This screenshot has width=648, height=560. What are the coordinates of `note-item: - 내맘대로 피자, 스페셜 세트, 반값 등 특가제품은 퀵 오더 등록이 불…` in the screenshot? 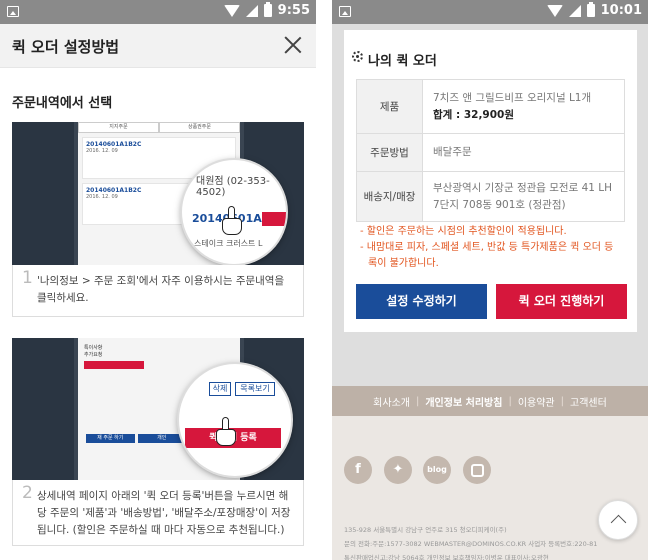 It's located at (487, 255).